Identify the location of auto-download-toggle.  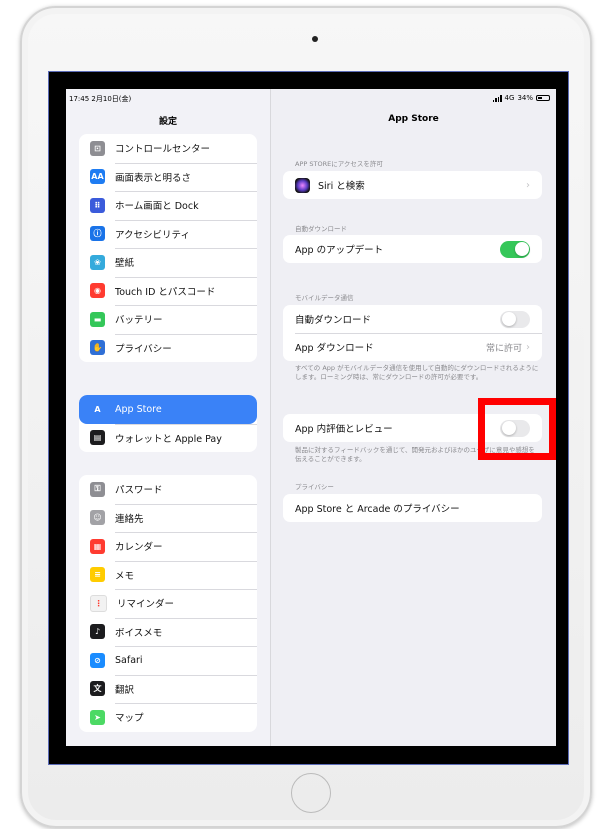
(515, 319).